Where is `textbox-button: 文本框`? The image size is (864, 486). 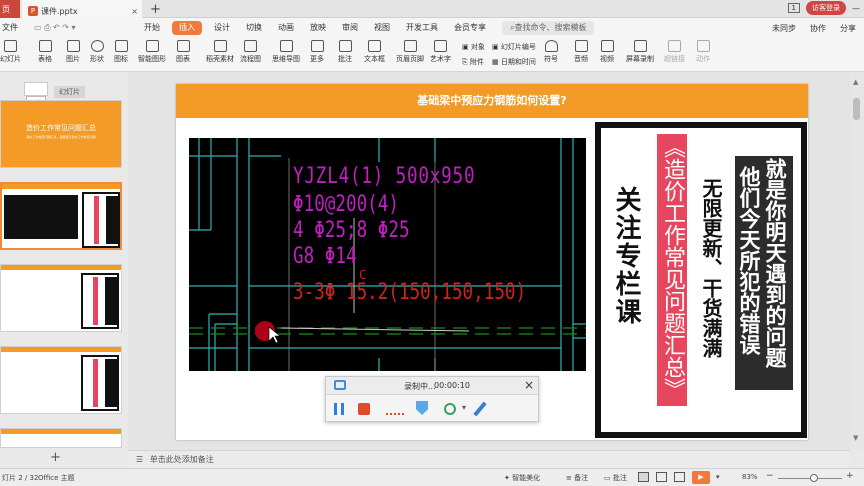
textbox-button: 文本框 is located at coordinates (374, 52).